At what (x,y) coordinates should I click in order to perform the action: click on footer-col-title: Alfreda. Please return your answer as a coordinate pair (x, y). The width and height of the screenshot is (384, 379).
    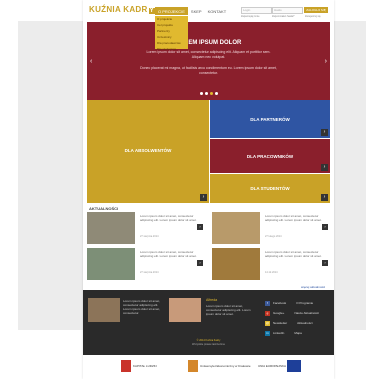
    Looking at the image, I should click on (212, 300).